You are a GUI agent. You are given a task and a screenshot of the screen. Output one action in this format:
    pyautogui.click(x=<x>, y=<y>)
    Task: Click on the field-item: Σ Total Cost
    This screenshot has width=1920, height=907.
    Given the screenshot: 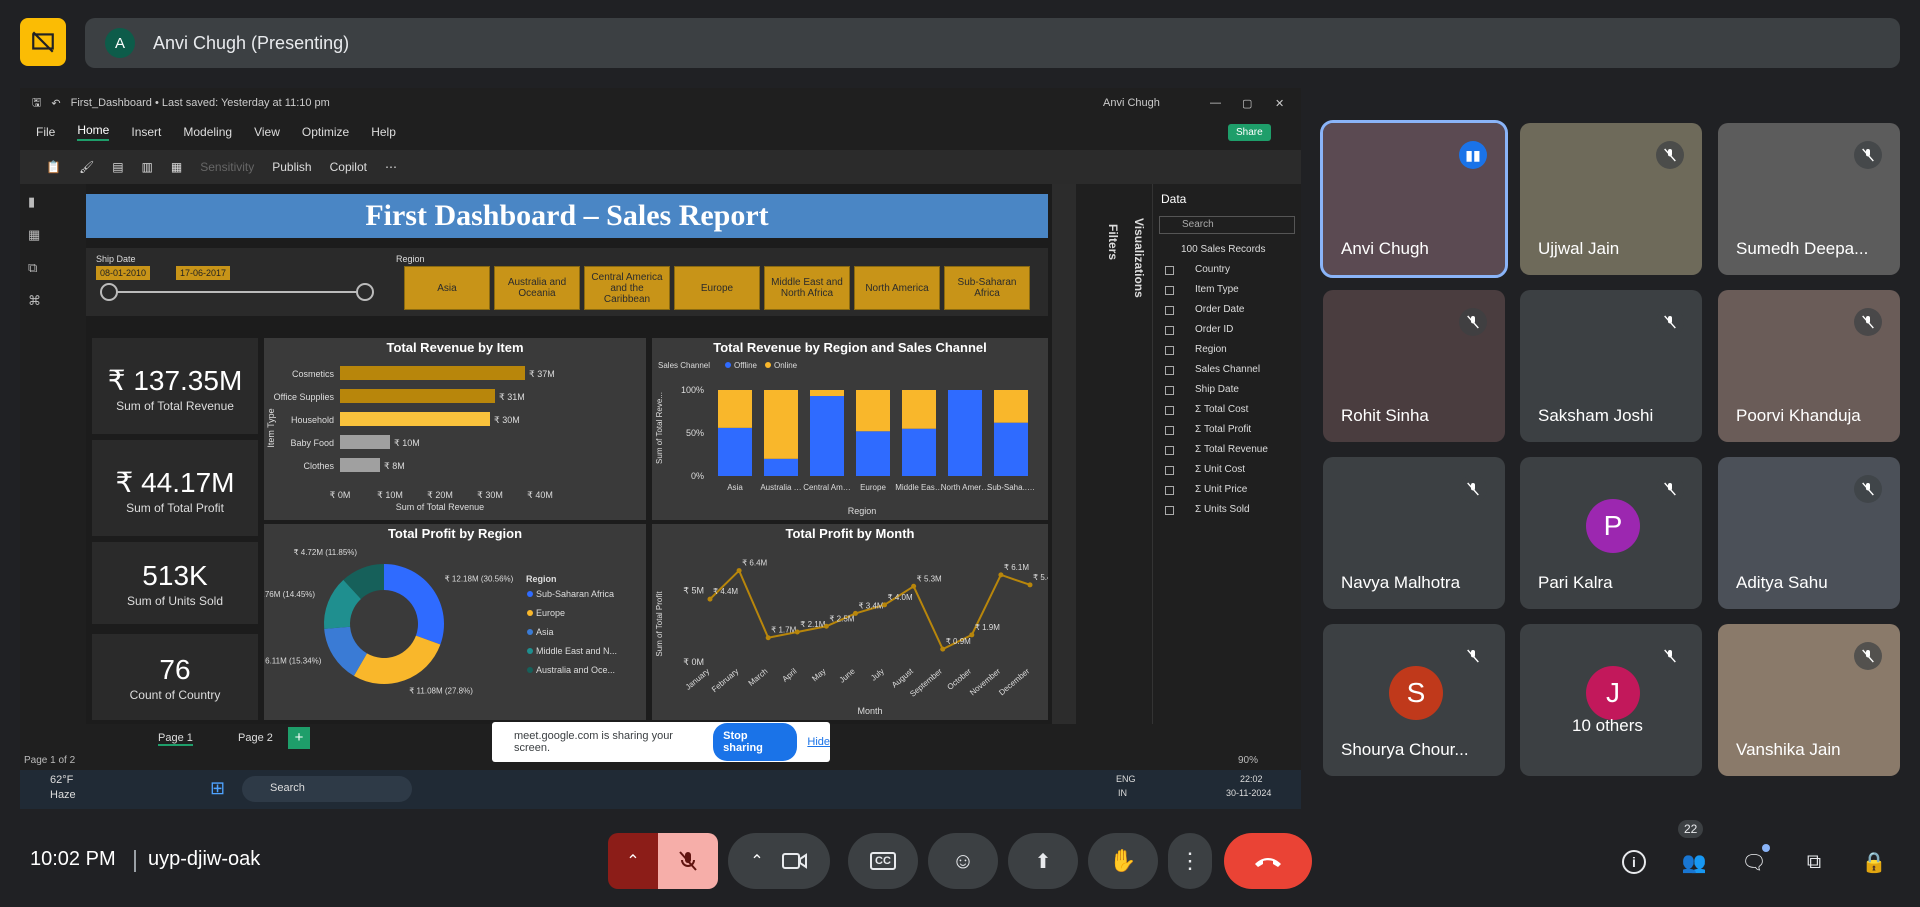 What is the action you would take?
    pyautogui.click(x=1206, y=409)
    